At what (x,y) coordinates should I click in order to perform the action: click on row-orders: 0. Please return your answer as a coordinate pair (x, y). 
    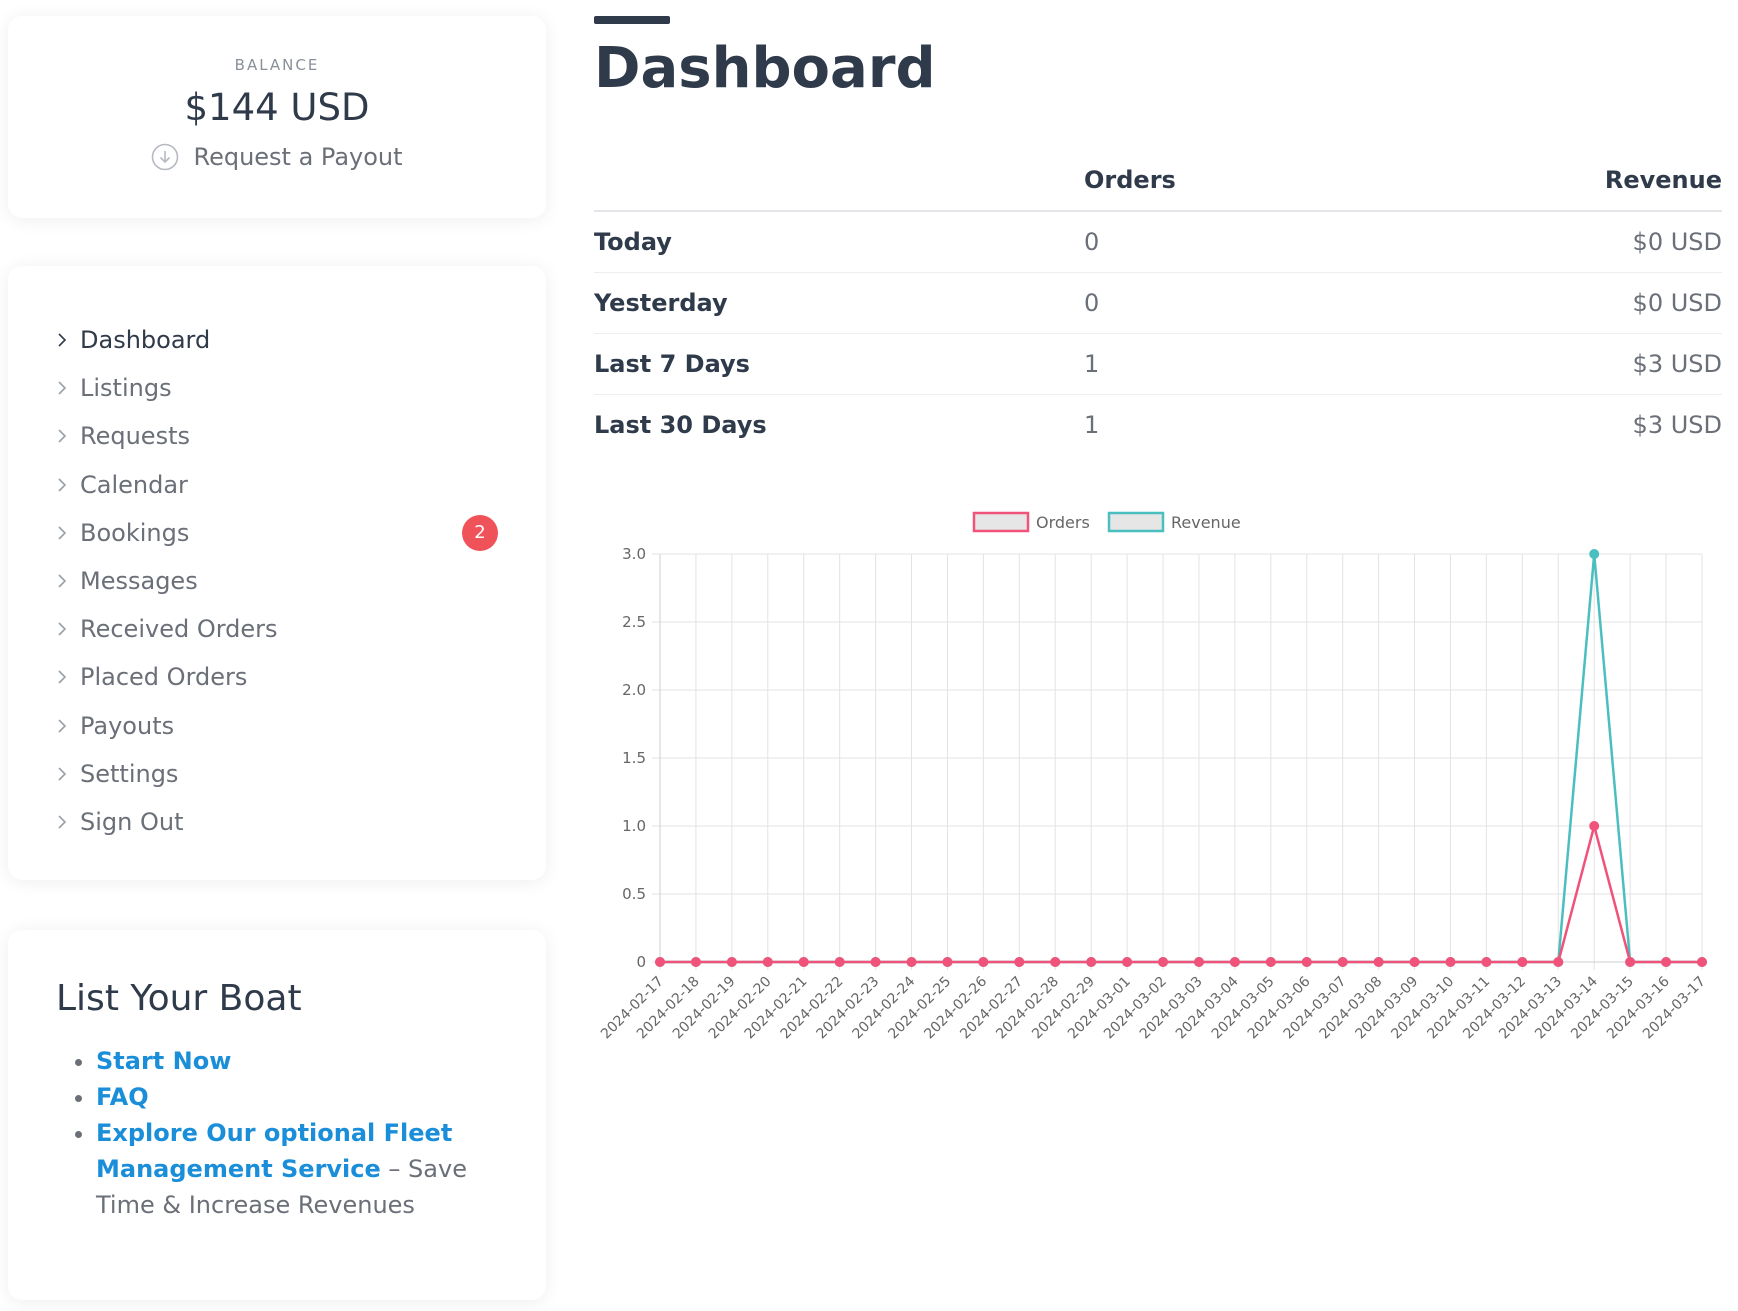
    Looking at the image, I should click on (1224, 242).